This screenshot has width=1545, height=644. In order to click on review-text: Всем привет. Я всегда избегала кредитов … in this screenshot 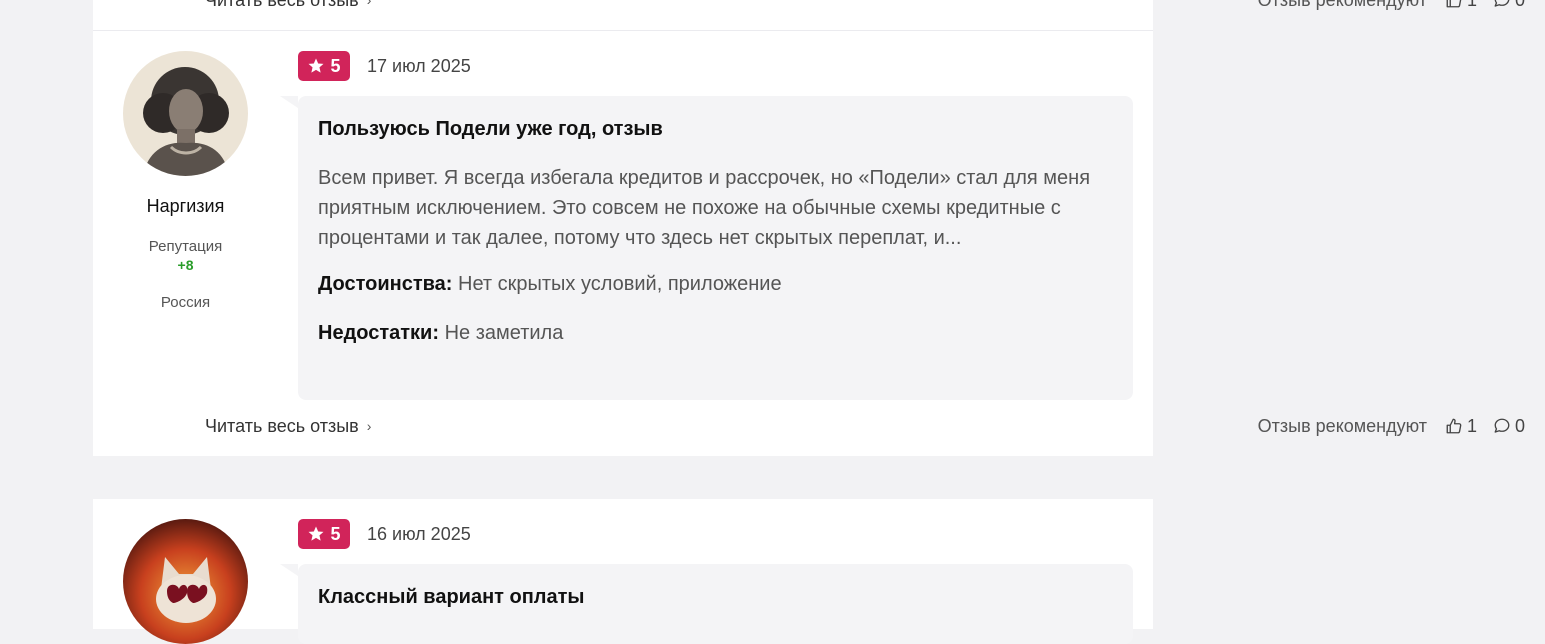, I will do `click(704, 208)`.